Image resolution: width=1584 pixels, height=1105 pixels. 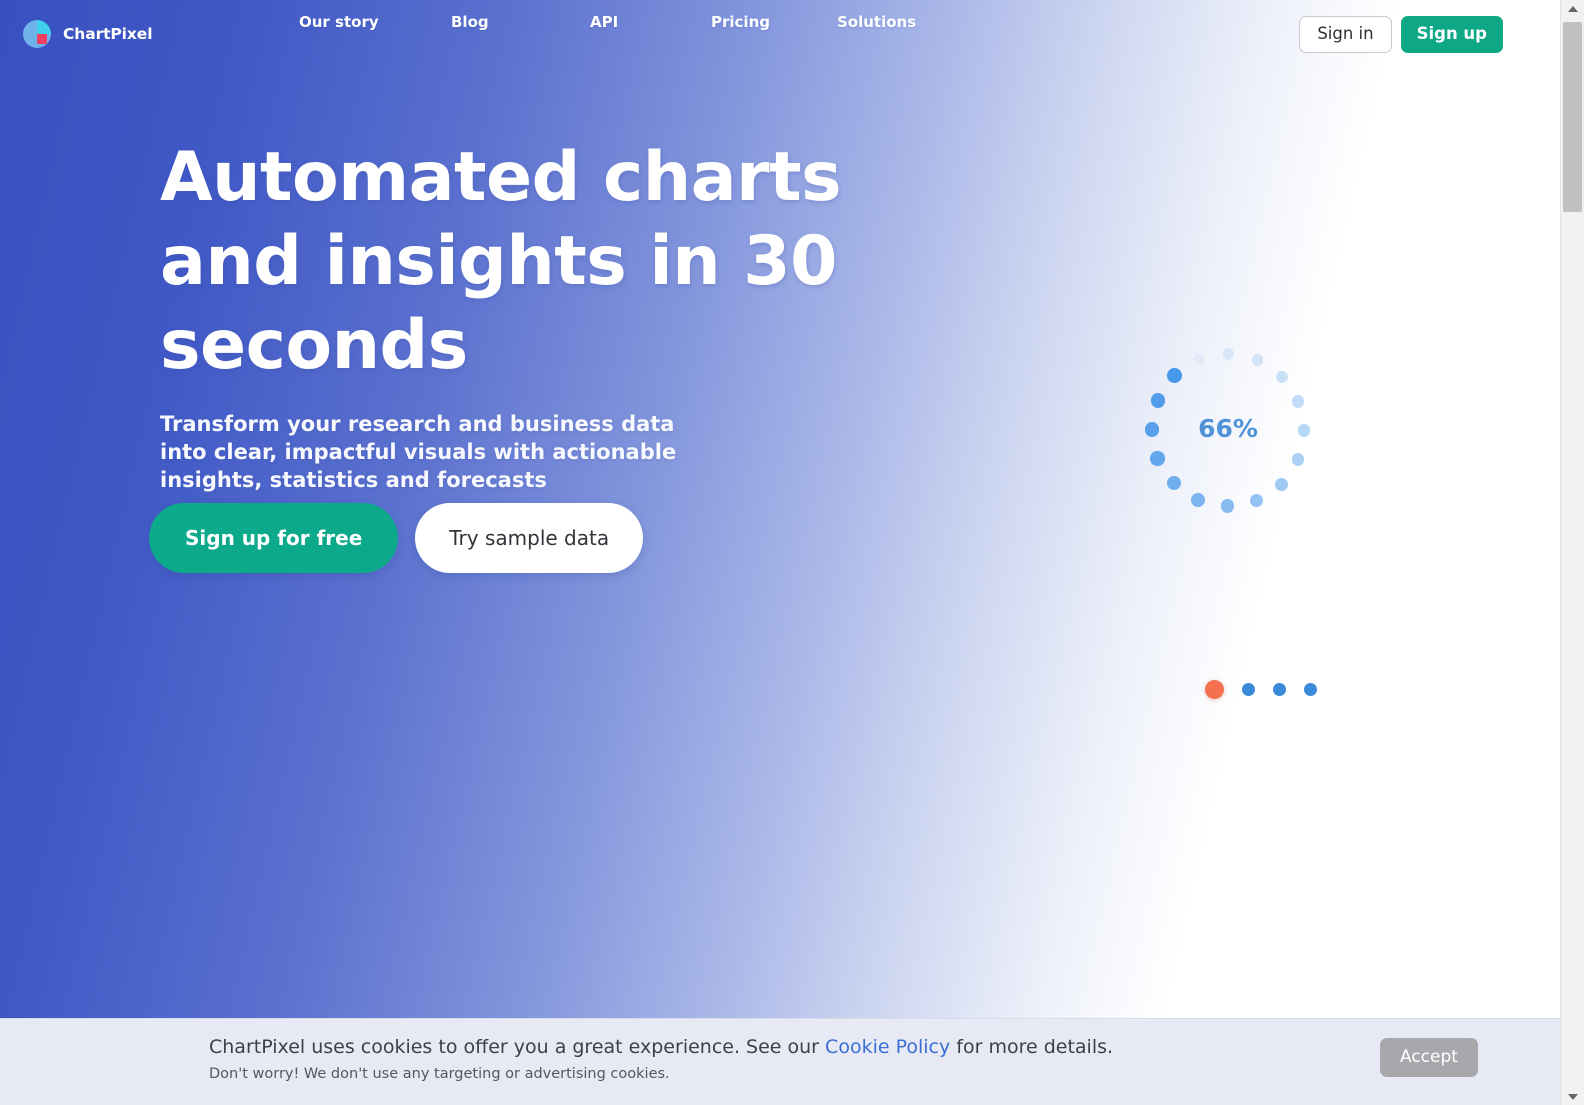 What do you see at coordinates (37, 34) in the screenshot?
I see `pie-chart-logo-icon` at bounding box center [37, 34].